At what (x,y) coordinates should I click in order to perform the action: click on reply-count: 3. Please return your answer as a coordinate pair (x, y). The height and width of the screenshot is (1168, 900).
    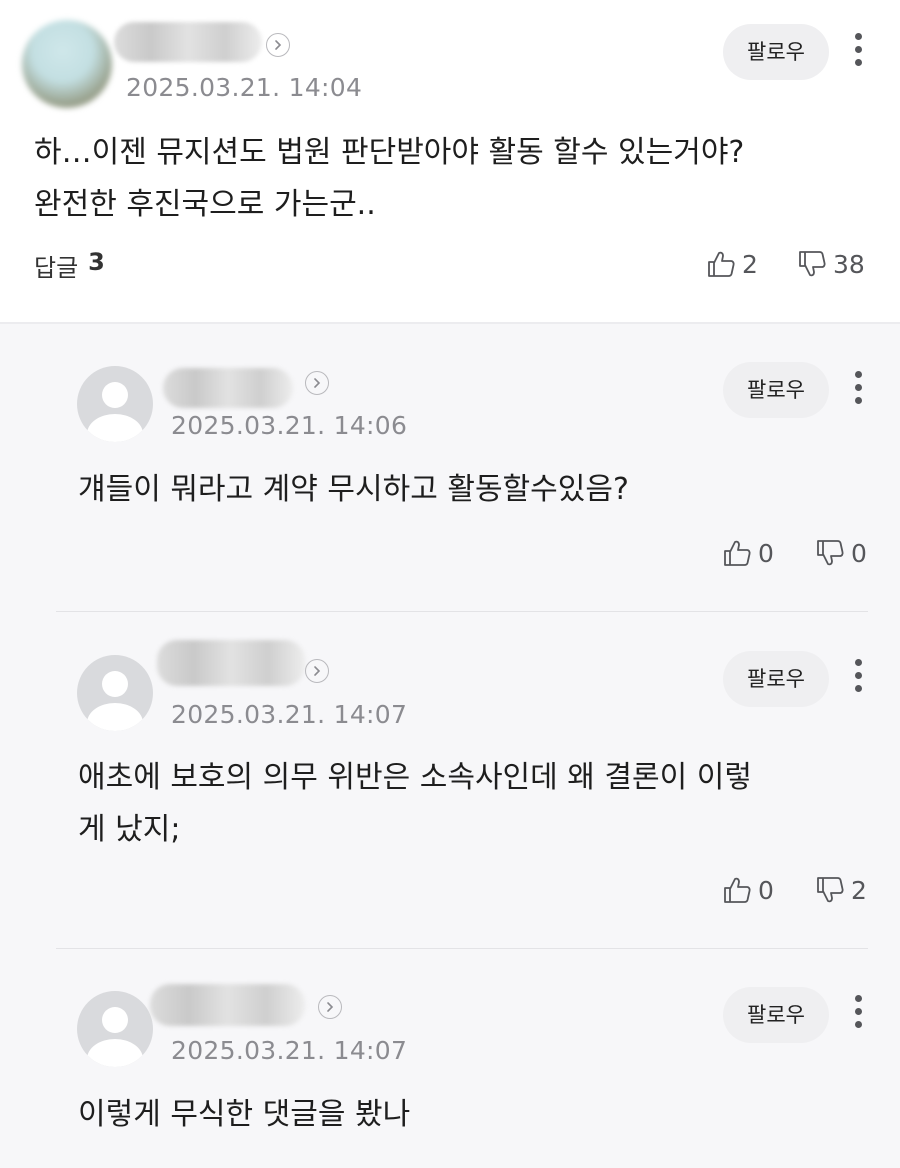
    Looking at the image, I should click on (96, 262).